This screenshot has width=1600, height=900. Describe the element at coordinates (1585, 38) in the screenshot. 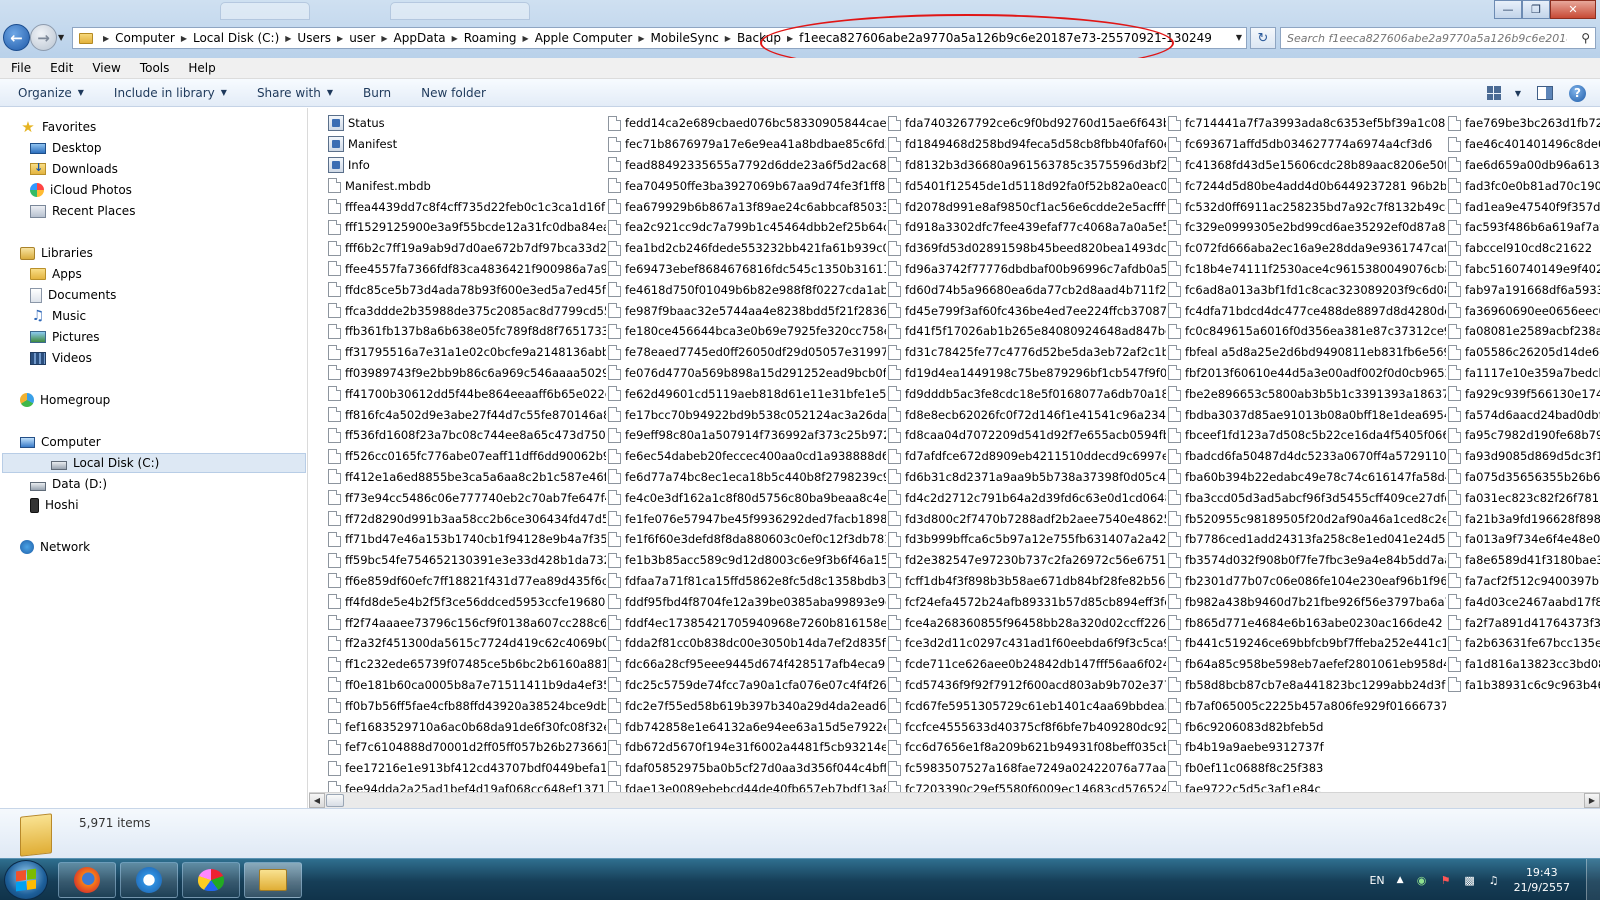

I see `search-icon: ⚲` at that location.